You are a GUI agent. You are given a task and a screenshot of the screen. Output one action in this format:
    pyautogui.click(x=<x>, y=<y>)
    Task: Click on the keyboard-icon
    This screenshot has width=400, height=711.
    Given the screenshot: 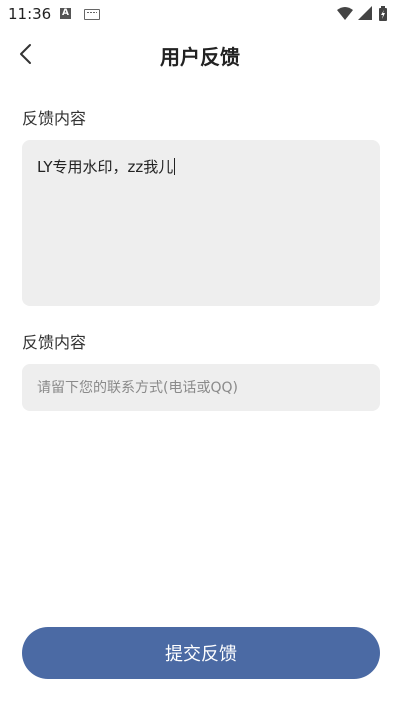 What is the action you would take?
    pyautogui.click(x=92, y=14)
    